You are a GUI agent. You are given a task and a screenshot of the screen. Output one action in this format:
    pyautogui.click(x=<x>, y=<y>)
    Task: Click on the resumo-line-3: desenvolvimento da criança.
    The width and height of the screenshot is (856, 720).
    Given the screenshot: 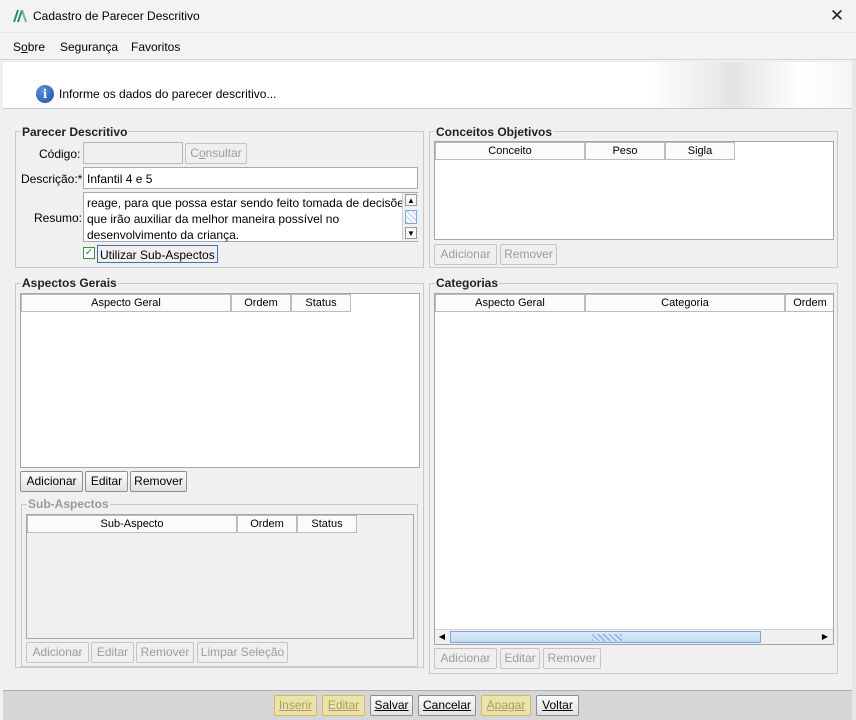 What is the action you would take?
    pyautogui.click(x=163, y=235)
    